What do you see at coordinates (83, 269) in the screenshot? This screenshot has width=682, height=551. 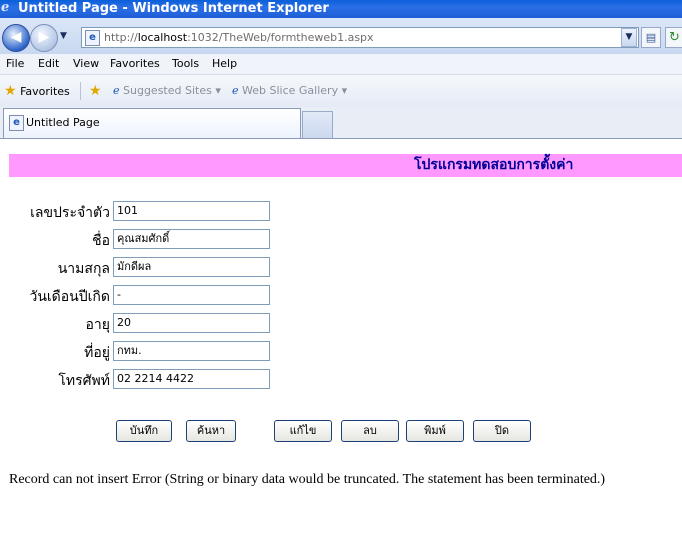 I see `label-last-name: นามสกุล` at bounding box center [83, 269].